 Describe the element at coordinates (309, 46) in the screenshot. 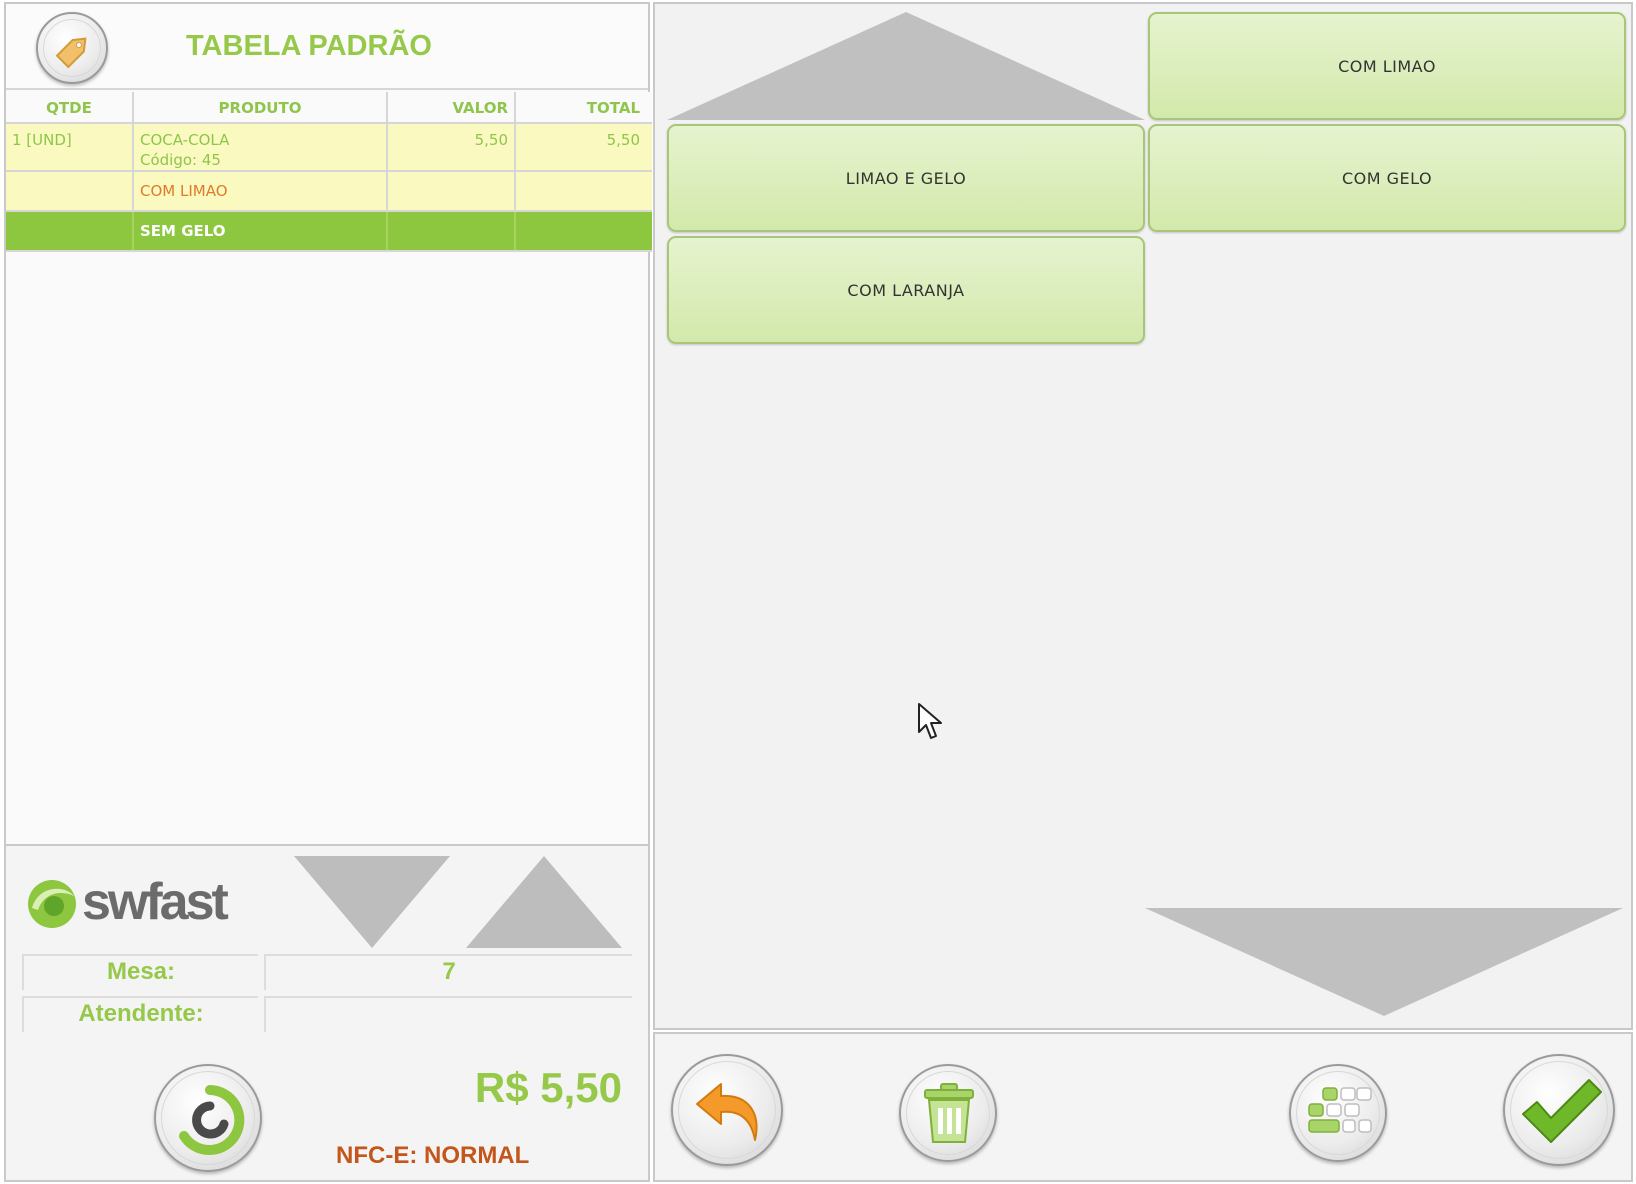

I see `price-table-title: TABELA PADRÃO` at that location.